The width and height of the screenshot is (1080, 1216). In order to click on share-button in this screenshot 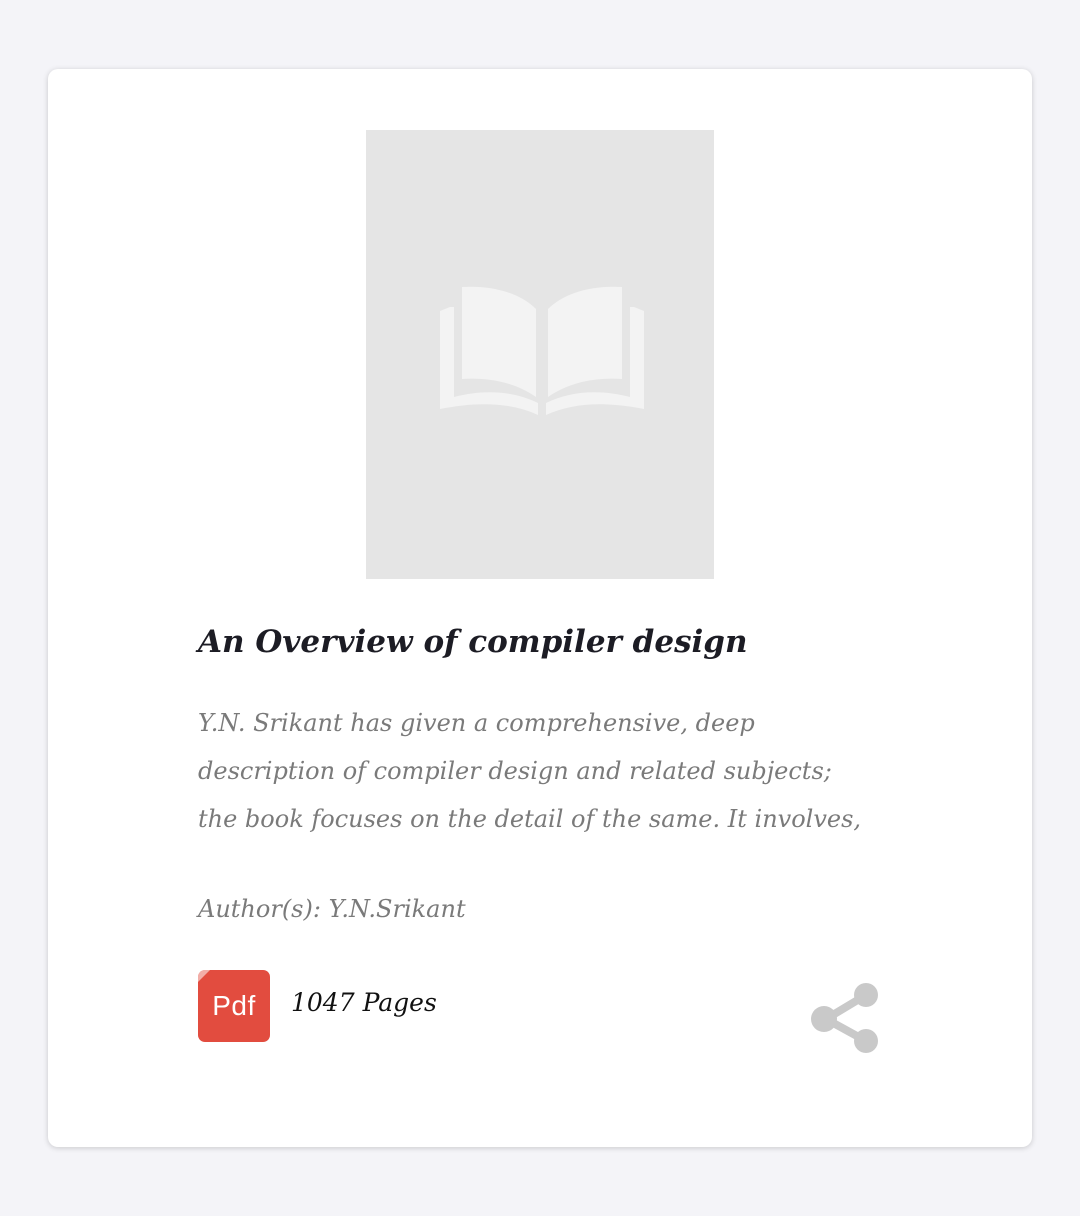, I will do `click(845, 1019)`.